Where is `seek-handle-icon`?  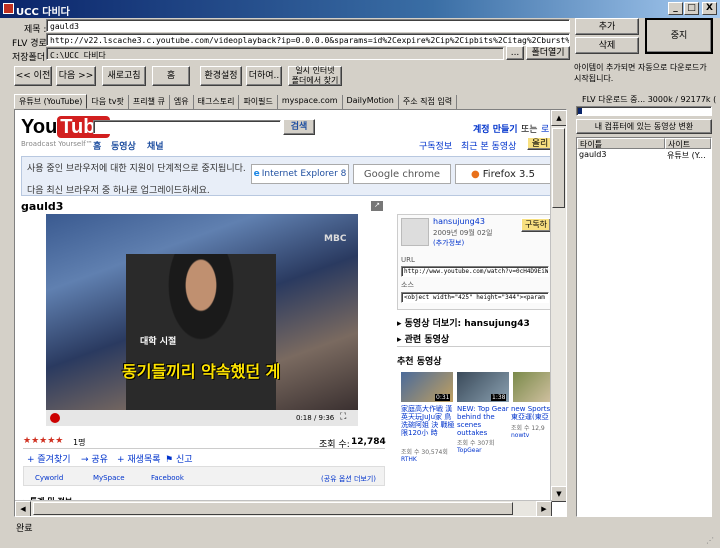 seek-handle-icon is located at coordinates (55, 418).